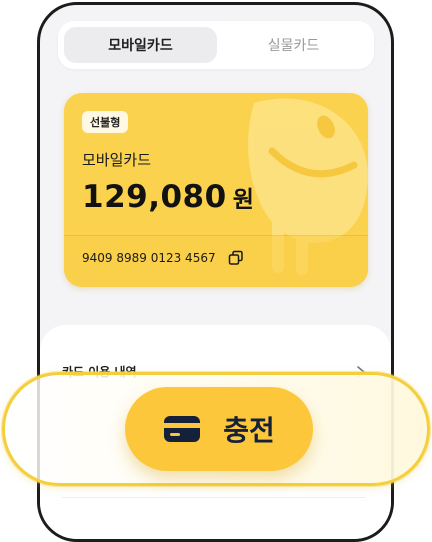  I want to click on card-type-tabs: 모바일카드 실물카드, so click(216, 45).